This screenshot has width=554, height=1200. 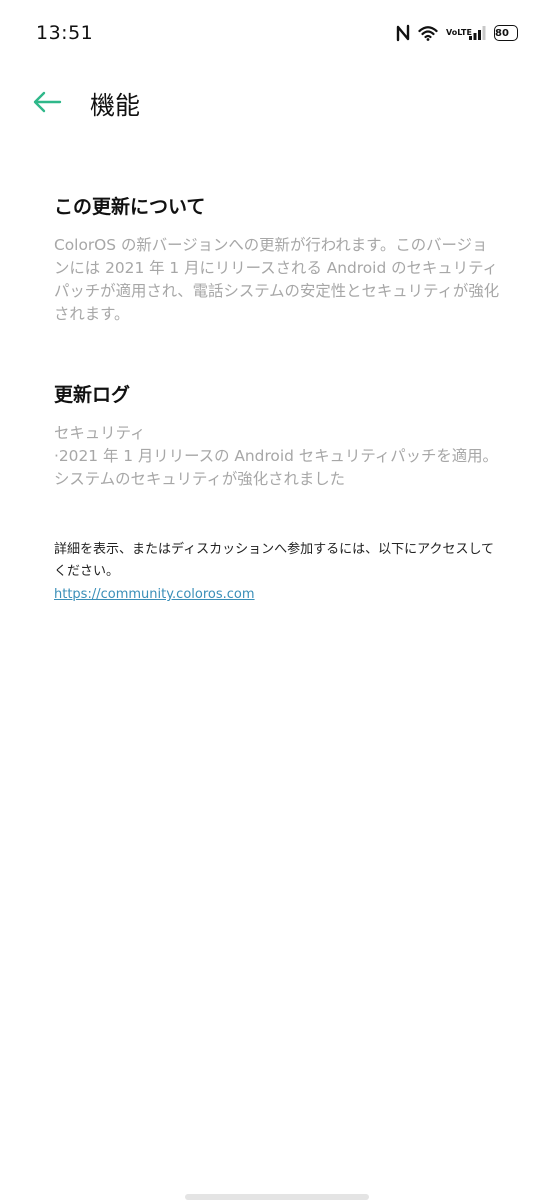 What do you see at coordinates (154, 595) in the screenshot?
I see `community-link: https://community.coloros.com` at bounding box center [154, 595].